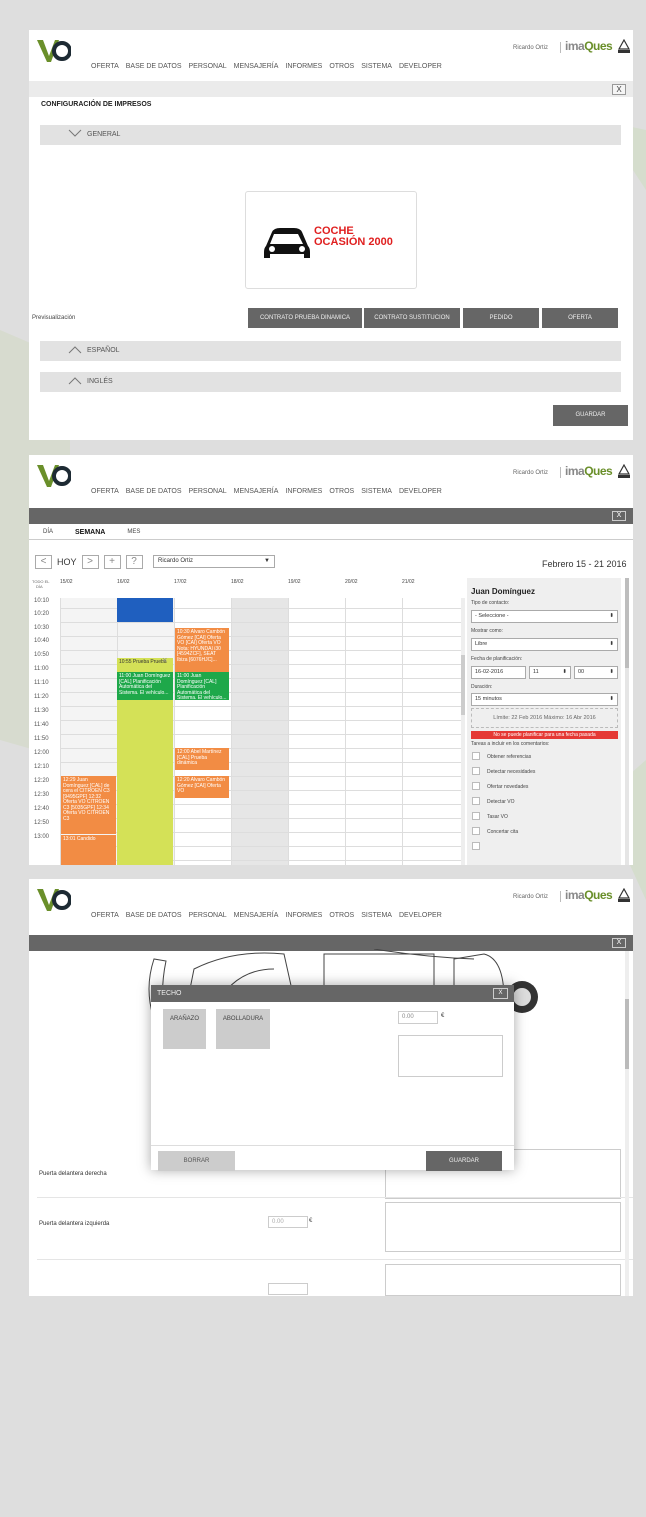  What do you see at coordinates (305, 318) in the screenshot?
I see `test-drive-contract-button: CONTRATO PRUEBA DINAMICA` at bounding box center [305, 318].